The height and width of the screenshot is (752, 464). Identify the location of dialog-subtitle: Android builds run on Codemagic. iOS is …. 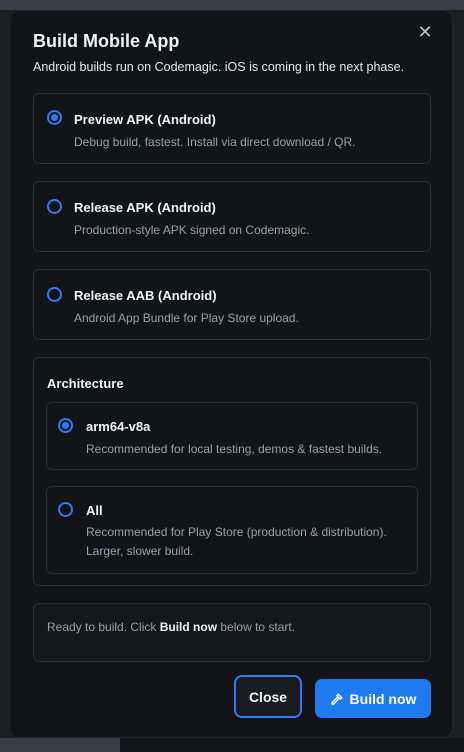
(219, 67).